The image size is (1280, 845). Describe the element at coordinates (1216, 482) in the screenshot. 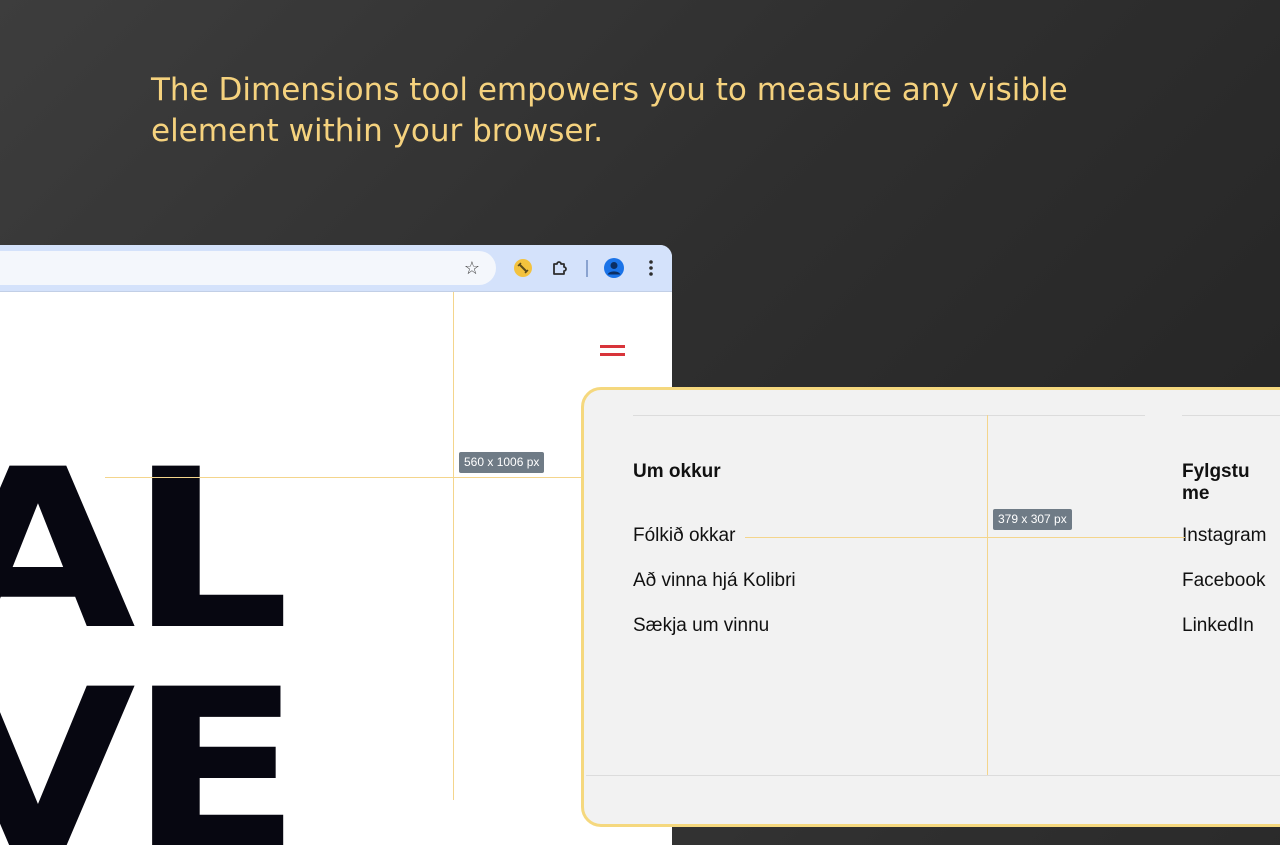

I see `footer-col-title: Fylgstu me` at that location.